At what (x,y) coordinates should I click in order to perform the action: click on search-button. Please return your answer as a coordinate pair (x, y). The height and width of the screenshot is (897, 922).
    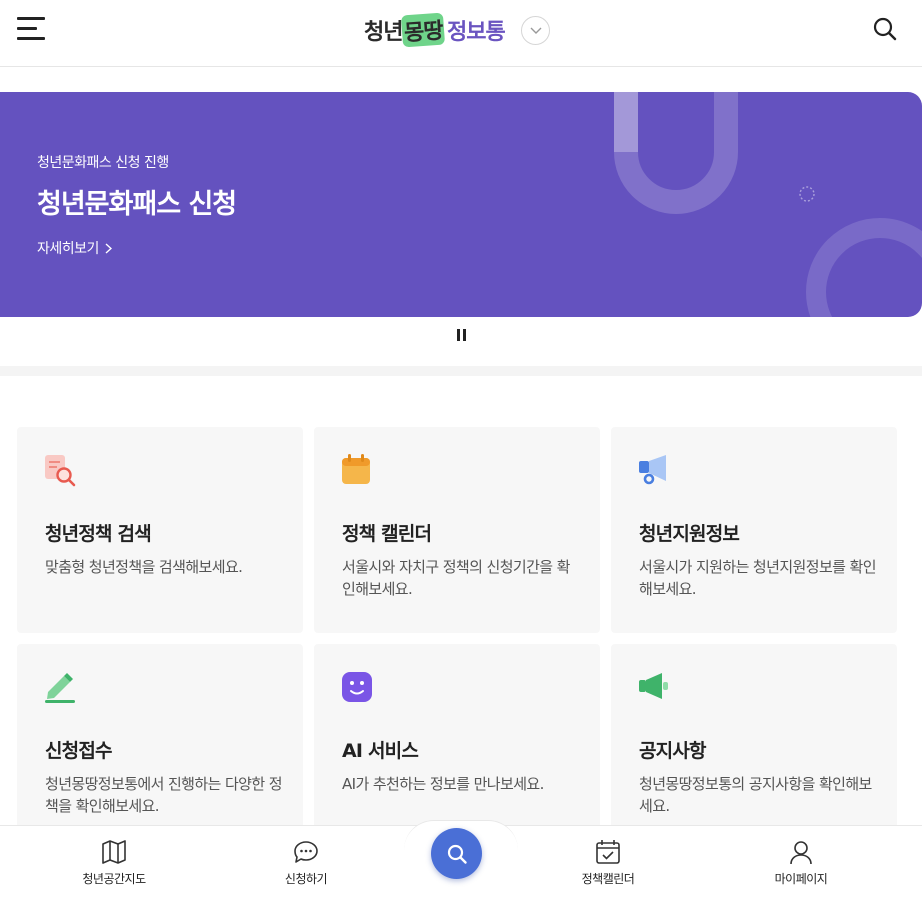
    Looking at the image, I should click on (885, 29).